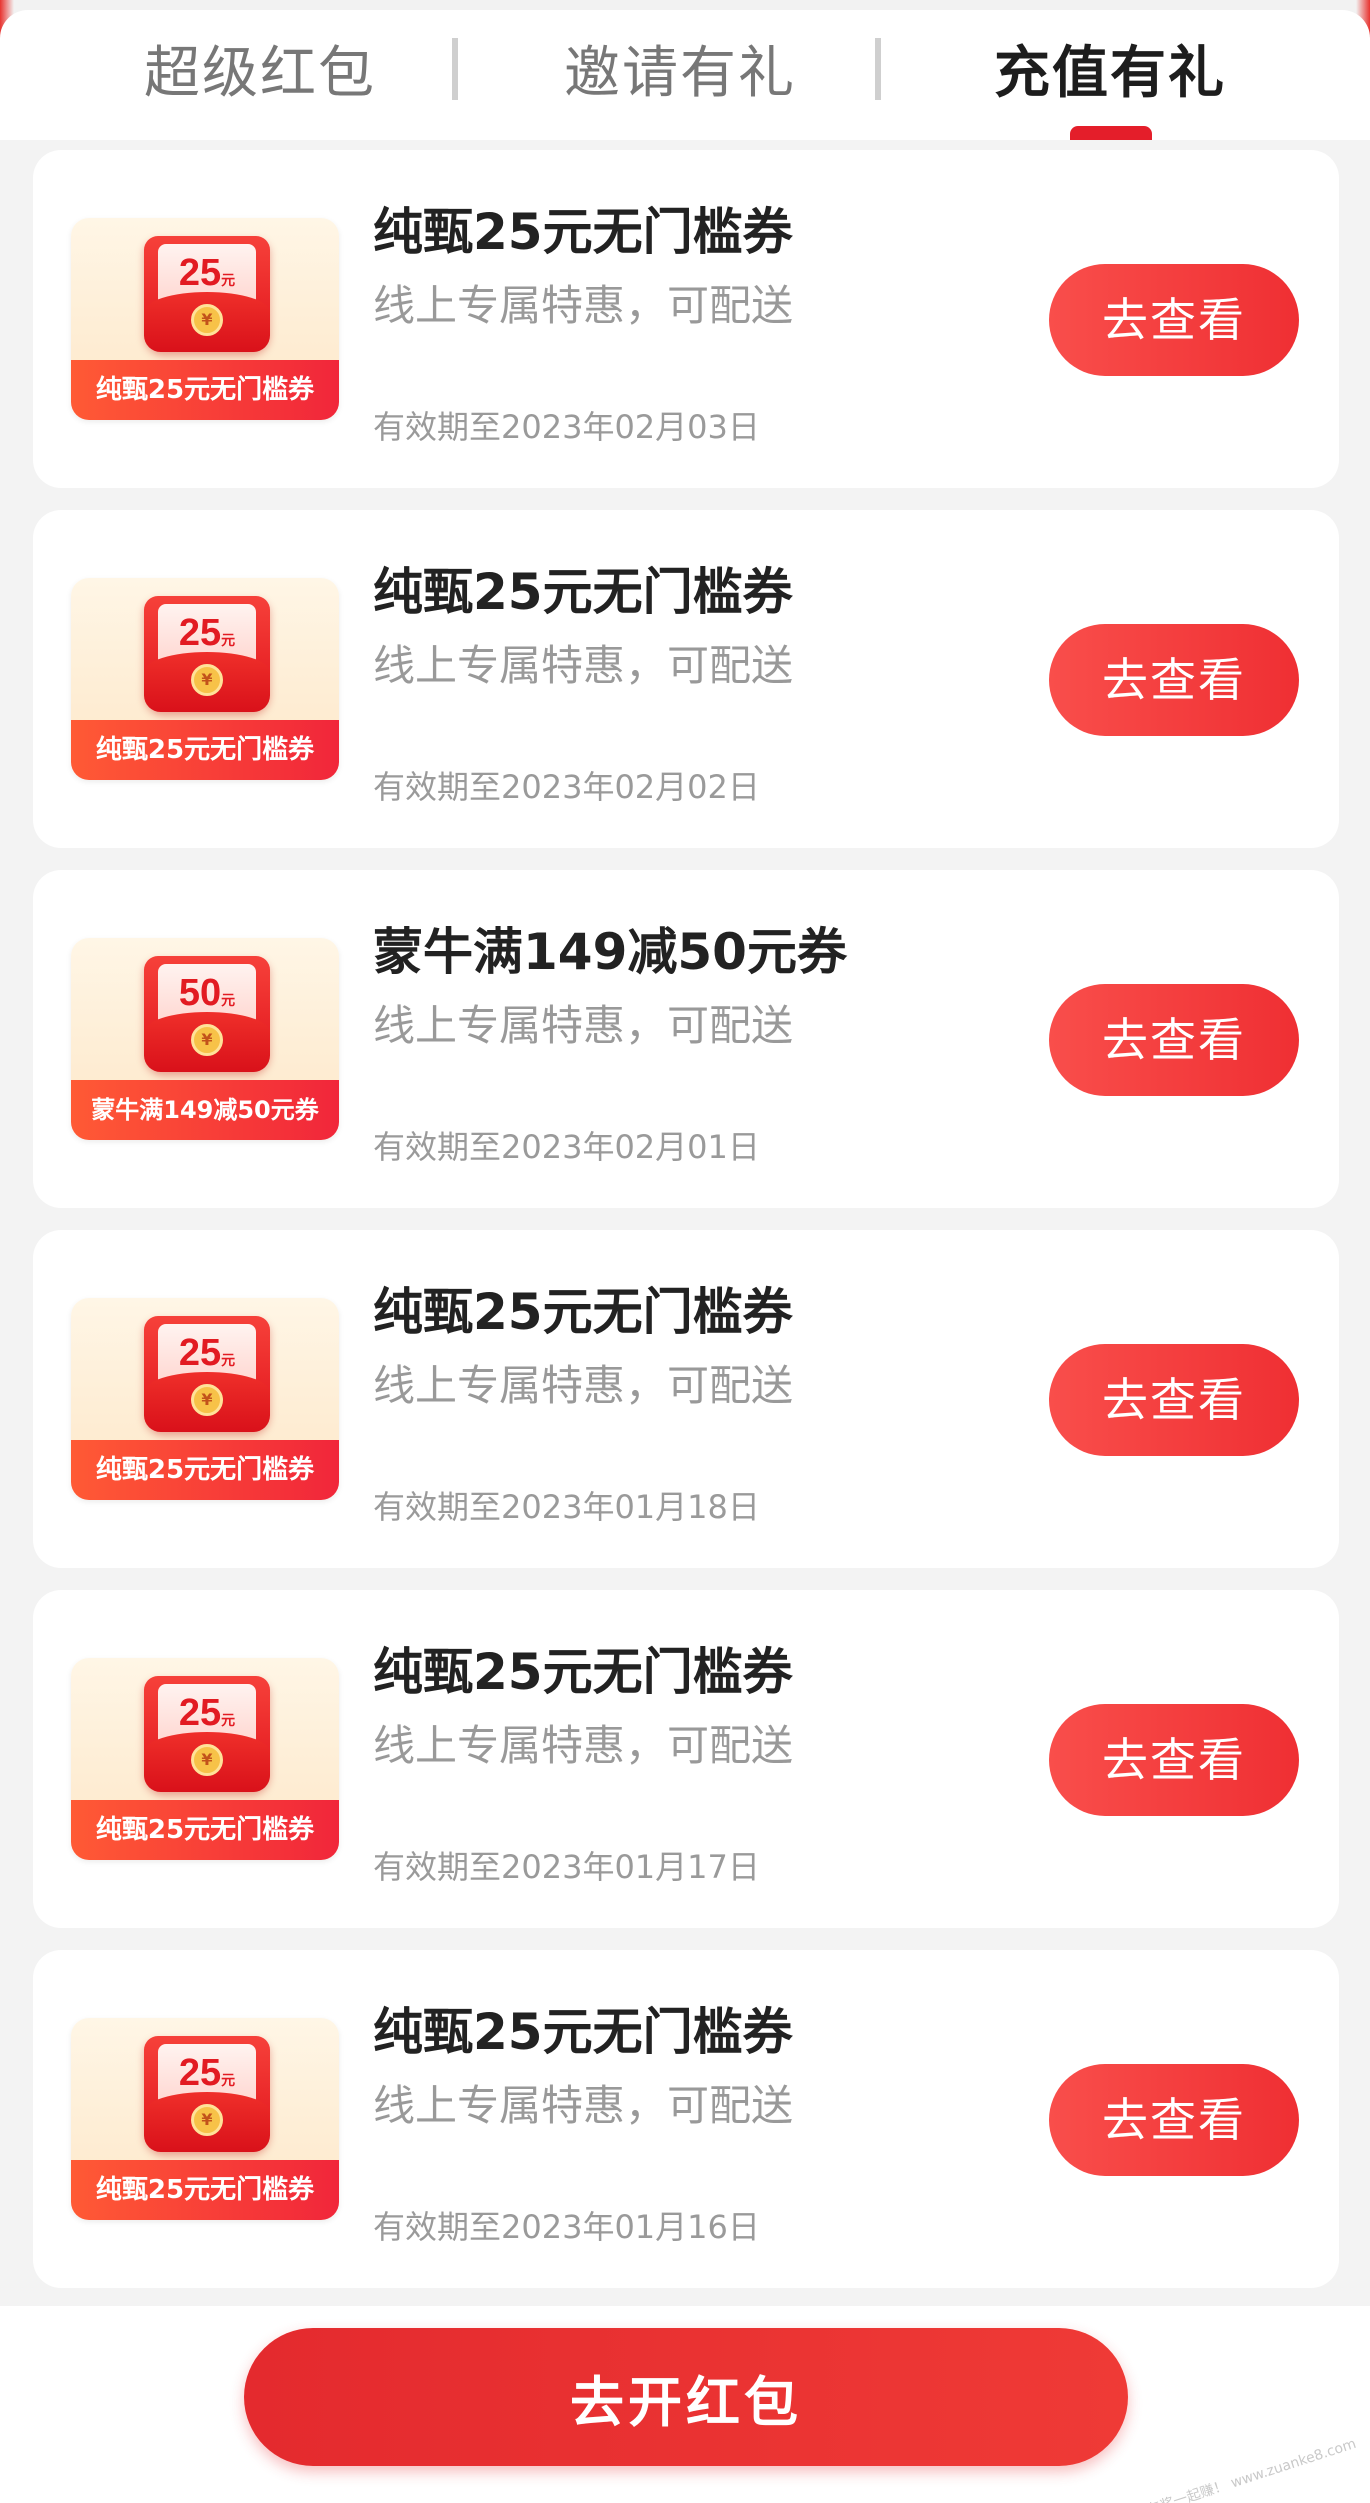 Image resolution: width=1370 pixels, height=2503 pixels. I want to click on coupon-valid-date: 有效期至2023年01月18日, so click(566, 1507).